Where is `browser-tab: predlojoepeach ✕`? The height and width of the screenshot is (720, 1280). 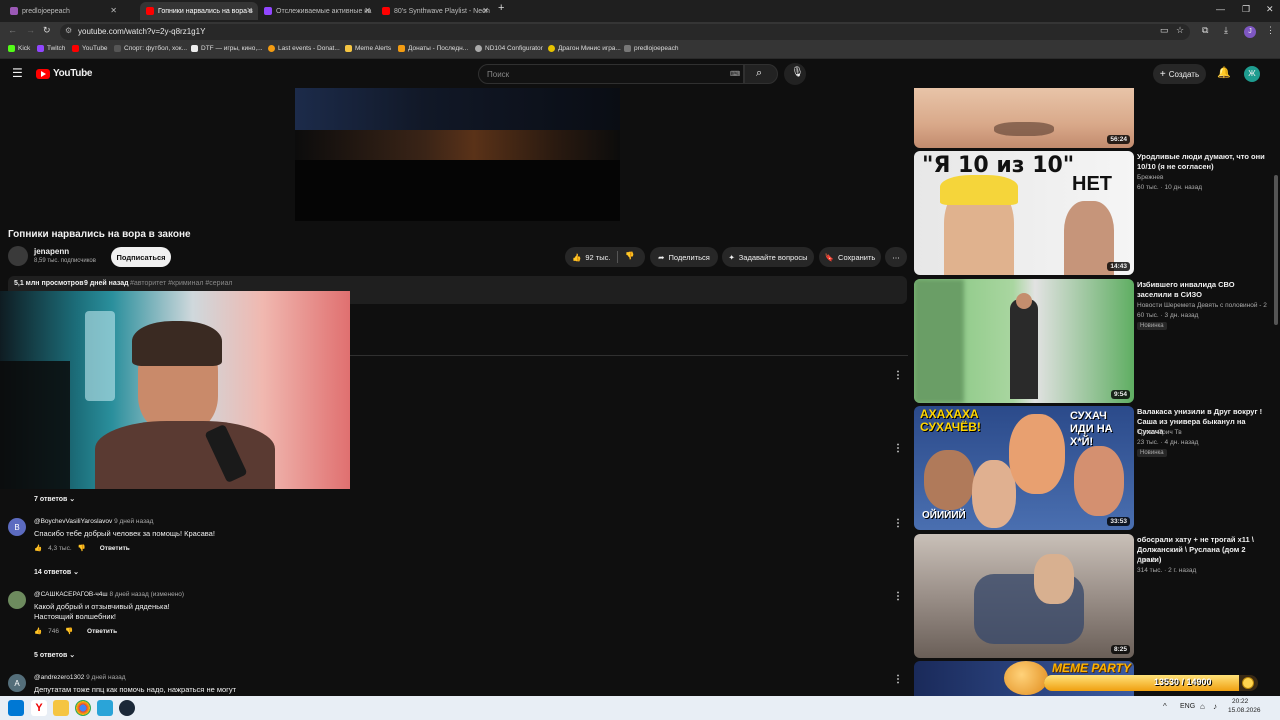
browser-tab: predlojoepeach ✕ is located at coordinates (63, 11).